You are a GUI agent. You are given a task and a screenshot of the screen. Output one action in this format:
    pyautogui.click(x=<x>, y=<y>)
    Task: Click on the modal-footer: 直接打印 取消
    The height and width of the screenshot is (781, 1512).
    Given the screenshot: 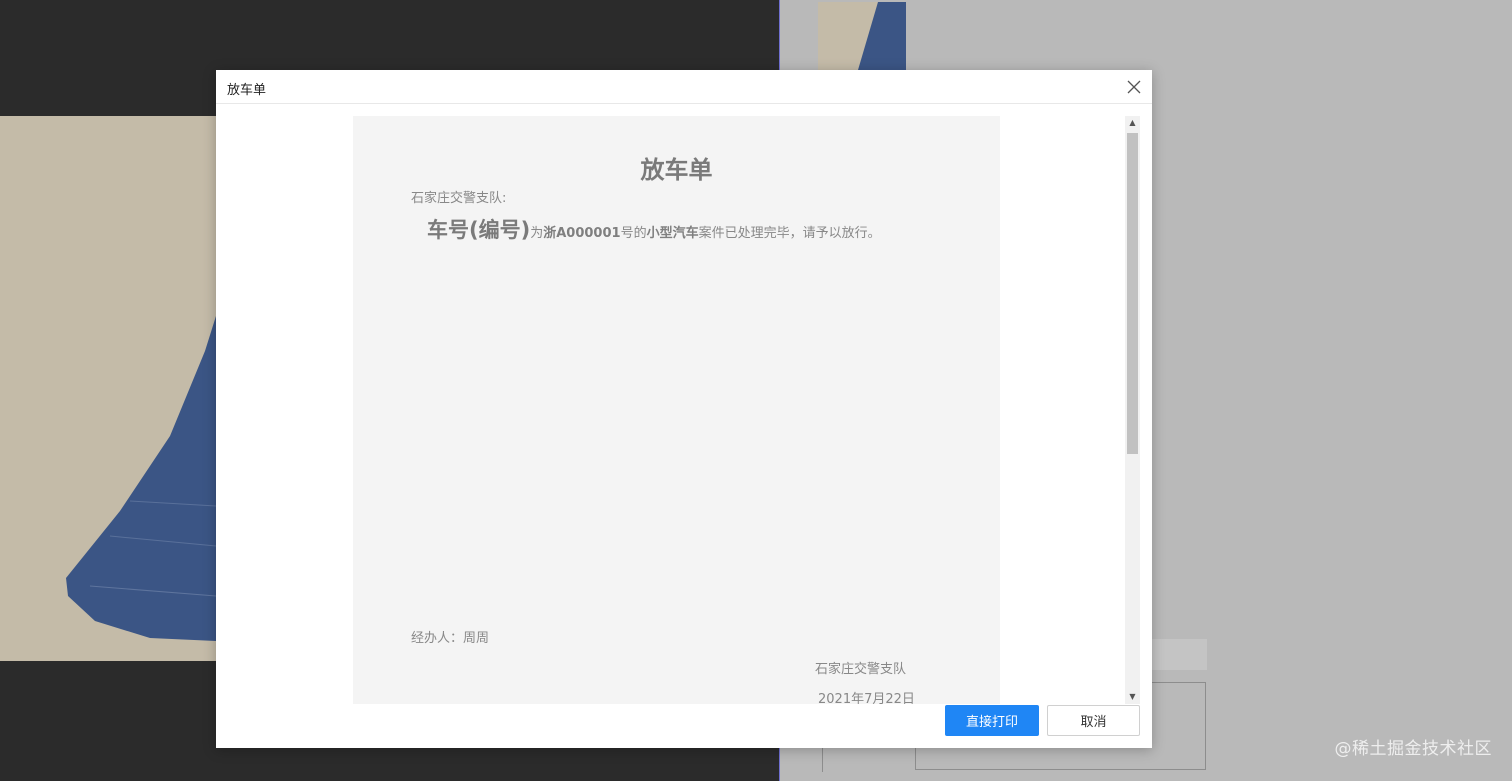 What is the action you would take?
    pyautogui.click(x=684, y=726)
    